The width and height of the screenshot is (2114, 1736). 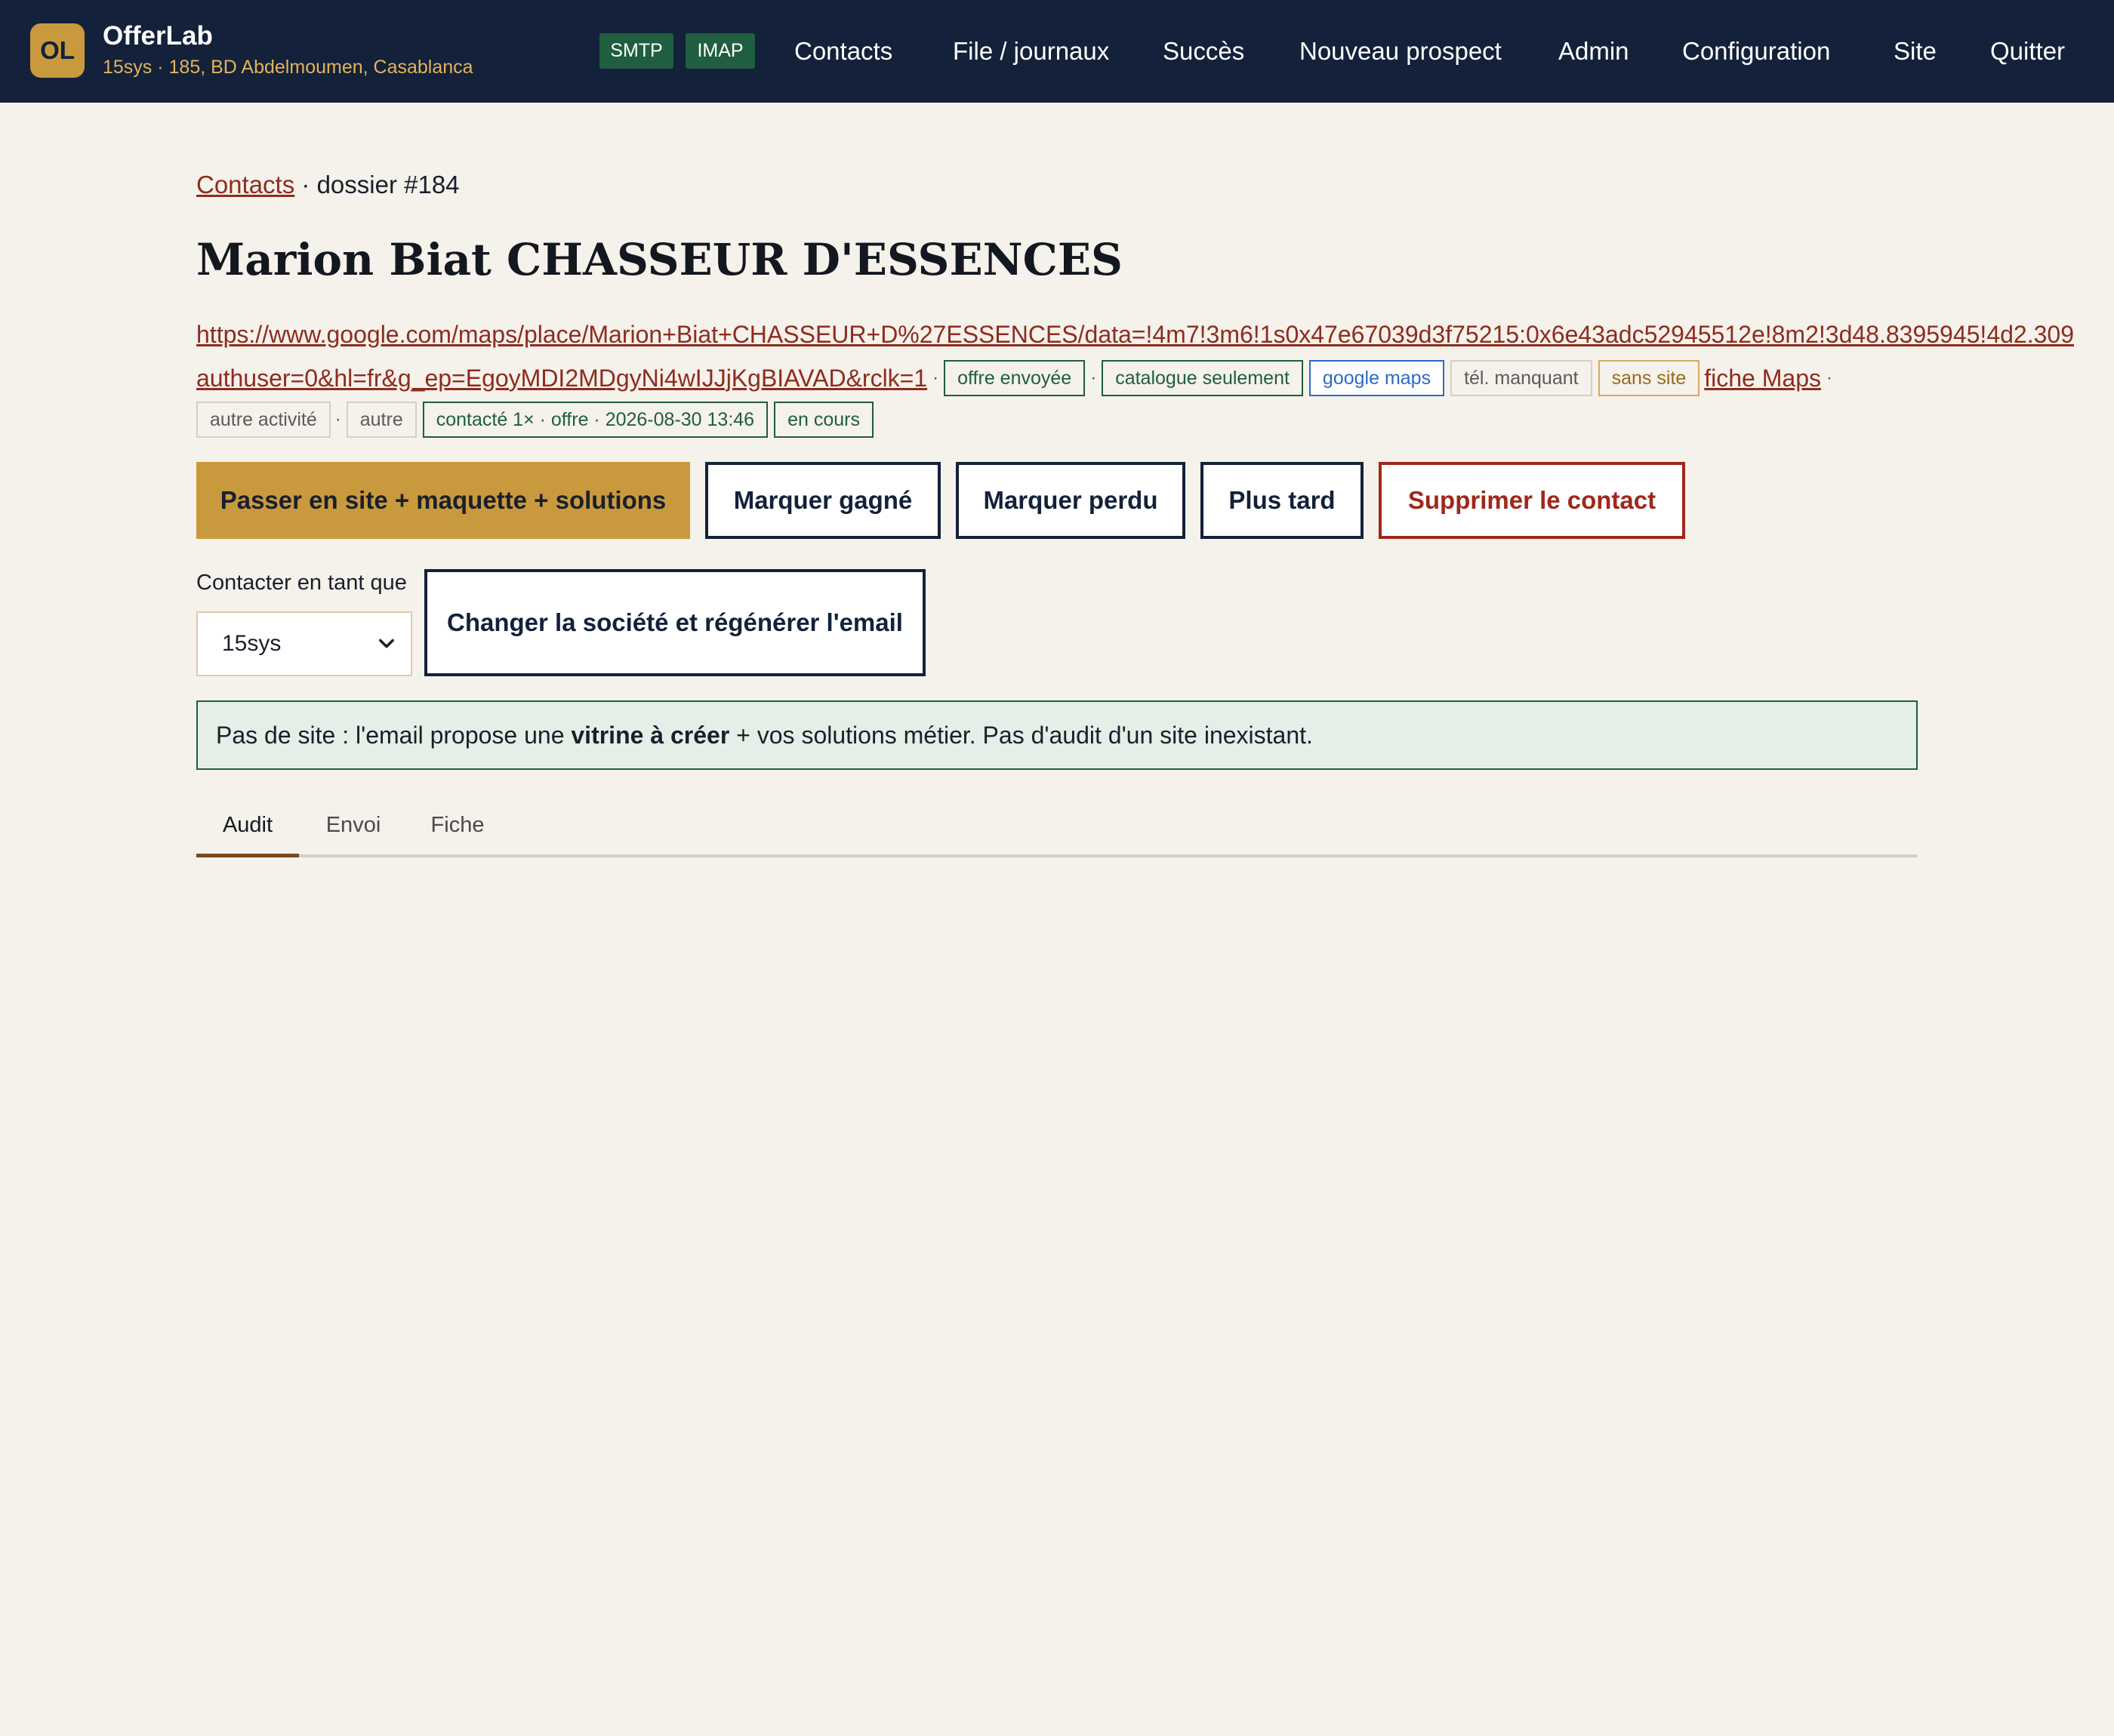 I want to click on company-address: 15sys · 185, BD Abdelmoumen, Casablanca, so click(x=288, y=67).